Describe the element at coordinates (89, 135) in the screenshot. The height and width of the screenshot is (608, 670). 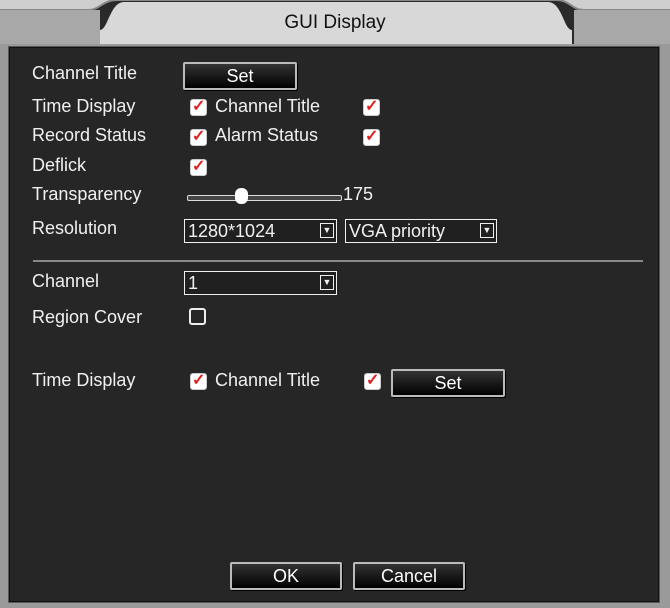
I see `record-status-label: Record Status` at that location.